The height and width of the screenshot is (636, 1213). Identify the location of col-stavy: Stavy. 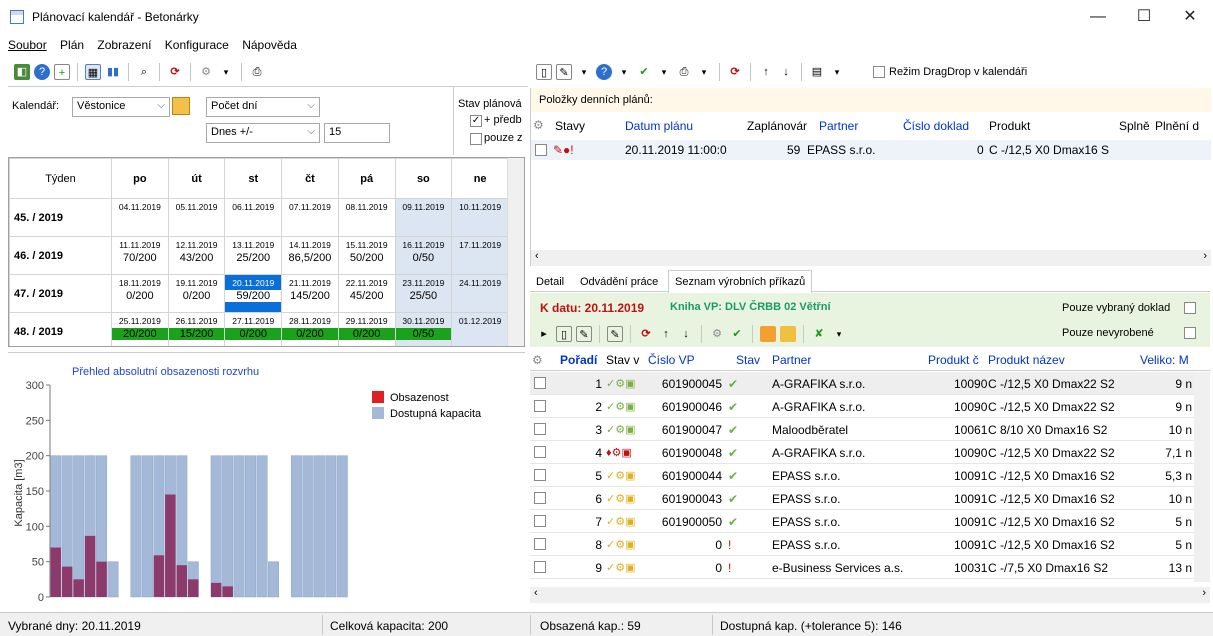
(570, 126).